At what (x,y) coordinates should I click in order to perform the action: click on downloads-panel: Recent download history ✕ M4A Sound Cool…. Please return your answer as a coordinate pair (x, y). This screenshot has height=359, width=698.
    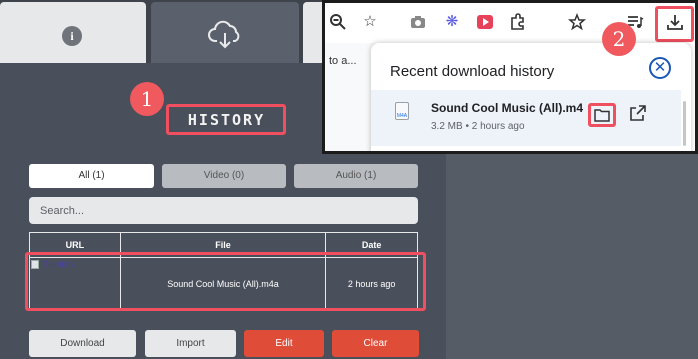
    Looking at the image, I should click on (531, 97).